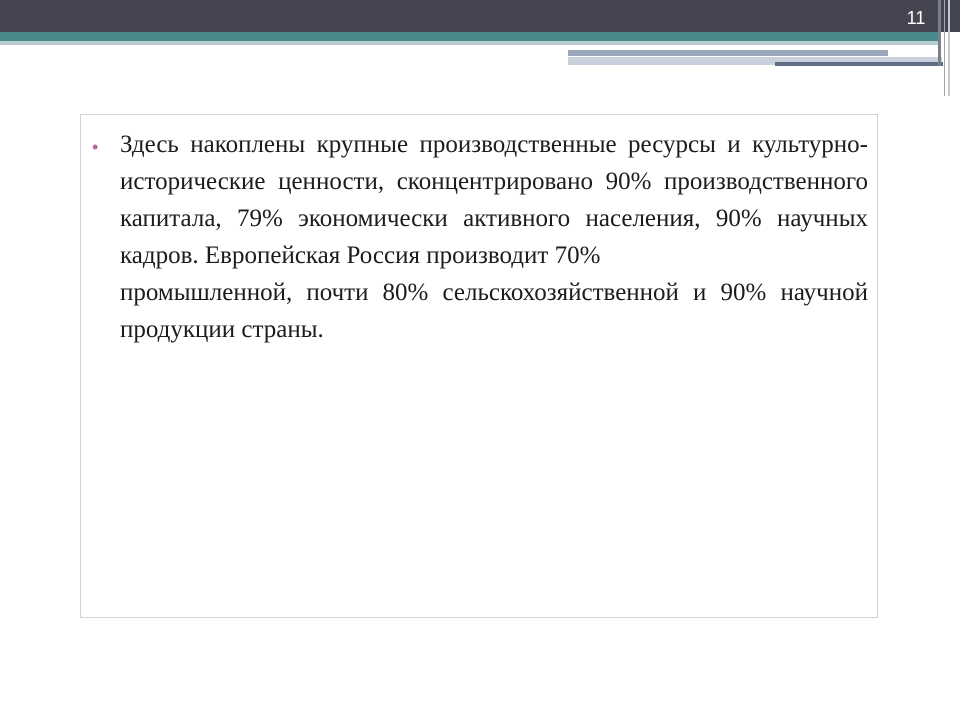  What do you see at coordinates (728, 53) in the screenshot?
I see `decorative-rule-upper` at bounding box center [728, 53].